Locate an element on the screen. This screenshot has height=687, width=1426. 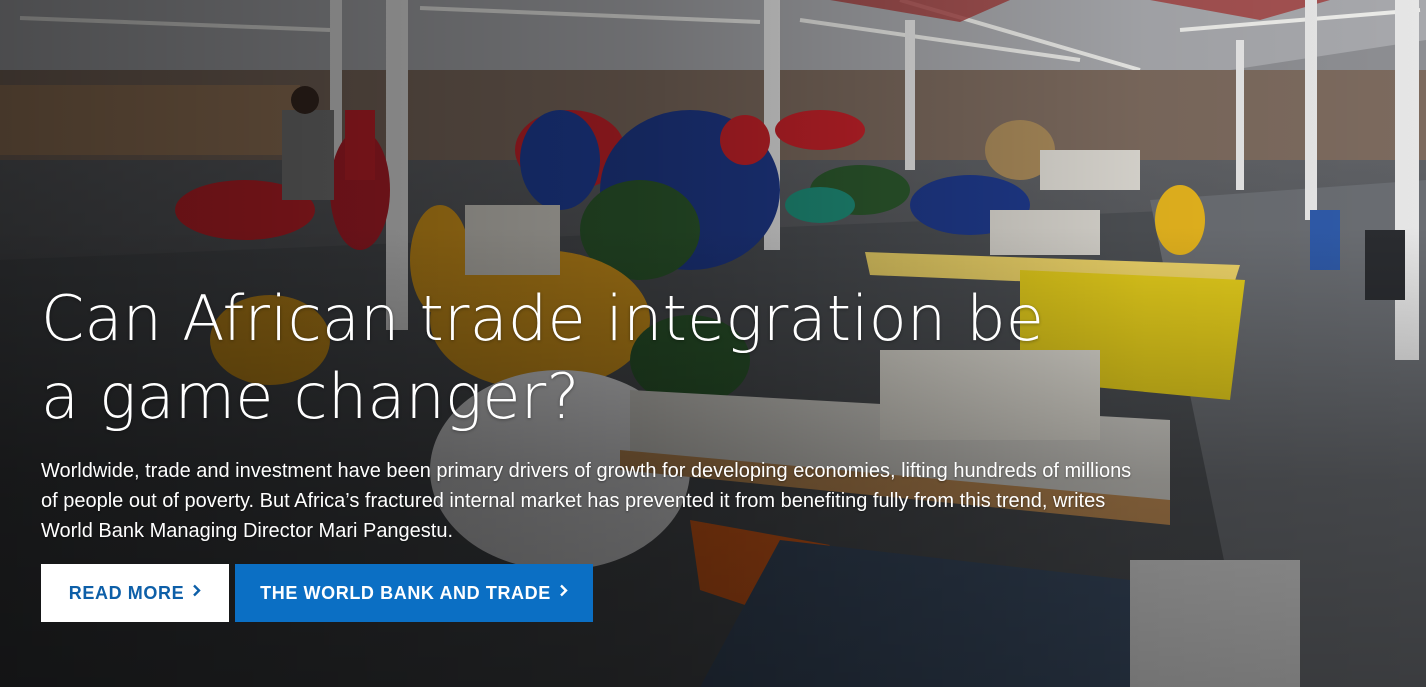
world-bank-and-trade-label: THE WORLD BANK AND TRADE is located at coordinates (405, 592).